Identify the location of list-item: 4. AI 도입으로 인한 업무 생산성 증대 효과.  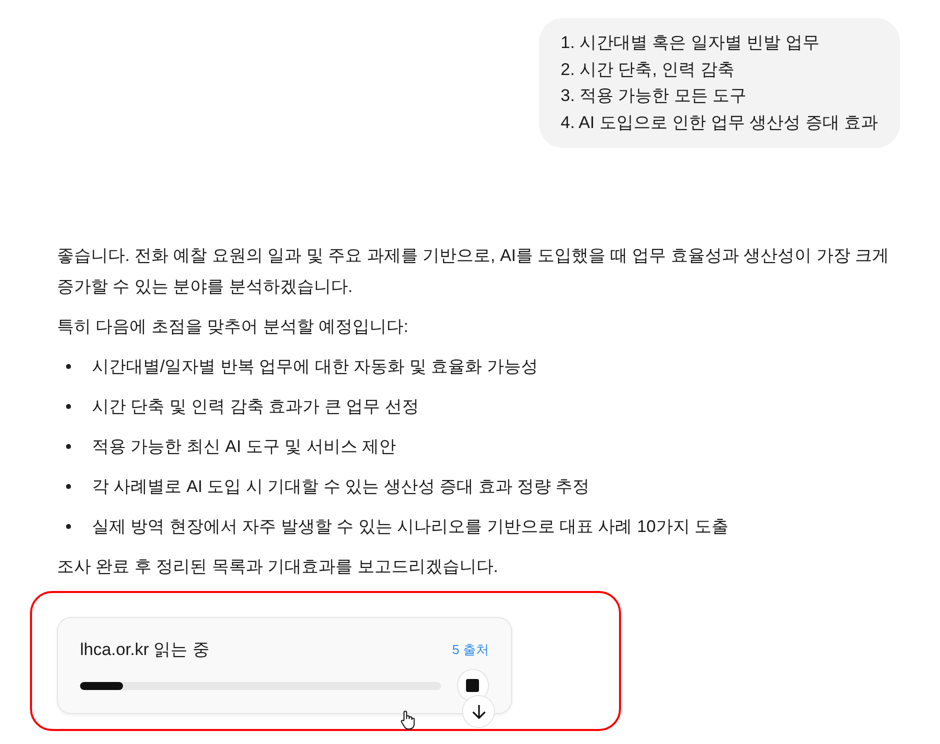
(719, 123).